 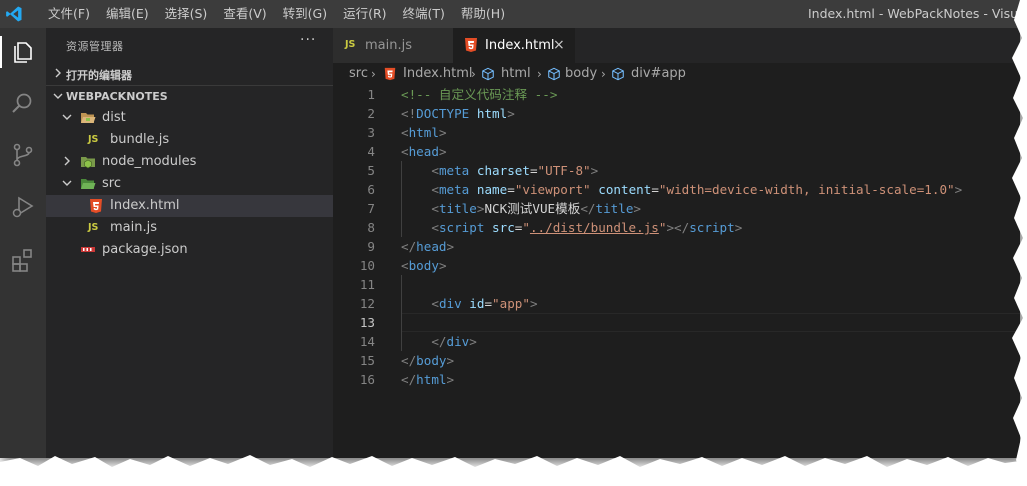 I want to click on breadcrumb-file: Index.html, so click(x=438, y=74).